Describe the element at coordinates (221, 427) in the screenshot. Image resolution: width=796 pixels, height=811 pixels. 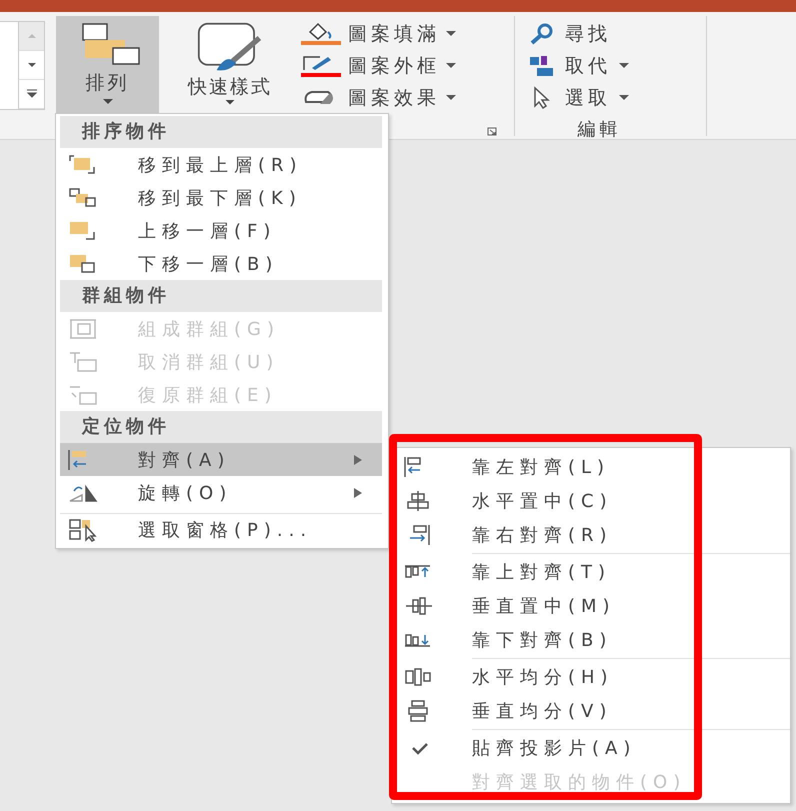
I see `menu-section-header: 定位物件` at that location.